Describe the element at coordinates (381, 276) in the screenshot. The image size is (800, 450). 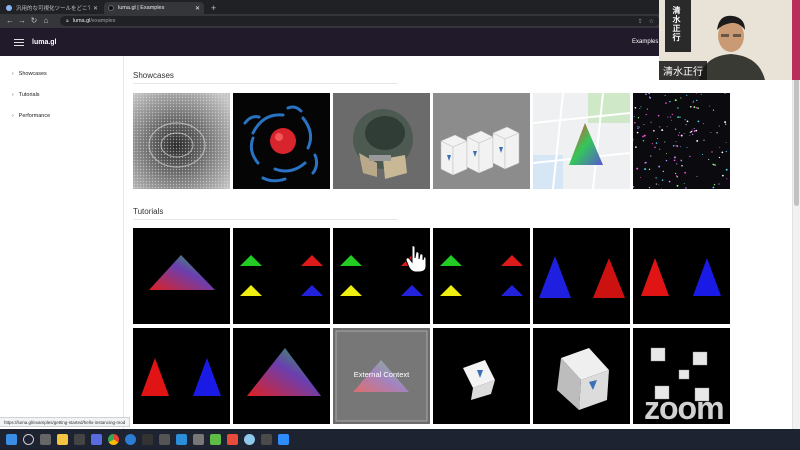
I see `tutorial-thumb-four-triangles-instanced` at that location.